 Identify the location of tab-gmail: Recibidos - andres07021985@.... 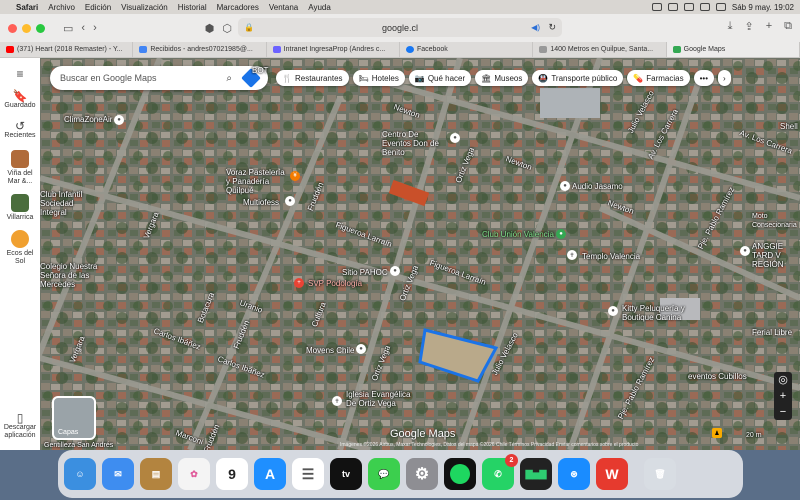
(200, 49).